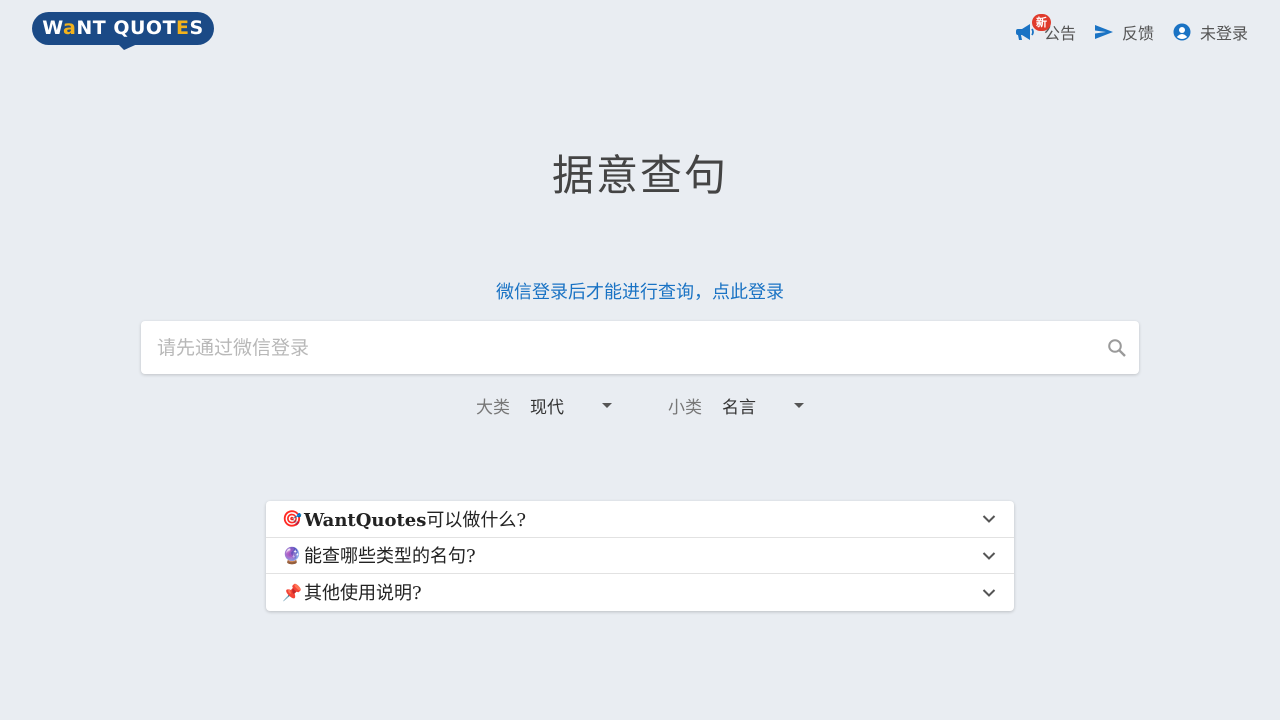  What do you see at coordinates (1117, 347) in the screenshot?
I see `search-icon` at bounding box center [1117, 347].